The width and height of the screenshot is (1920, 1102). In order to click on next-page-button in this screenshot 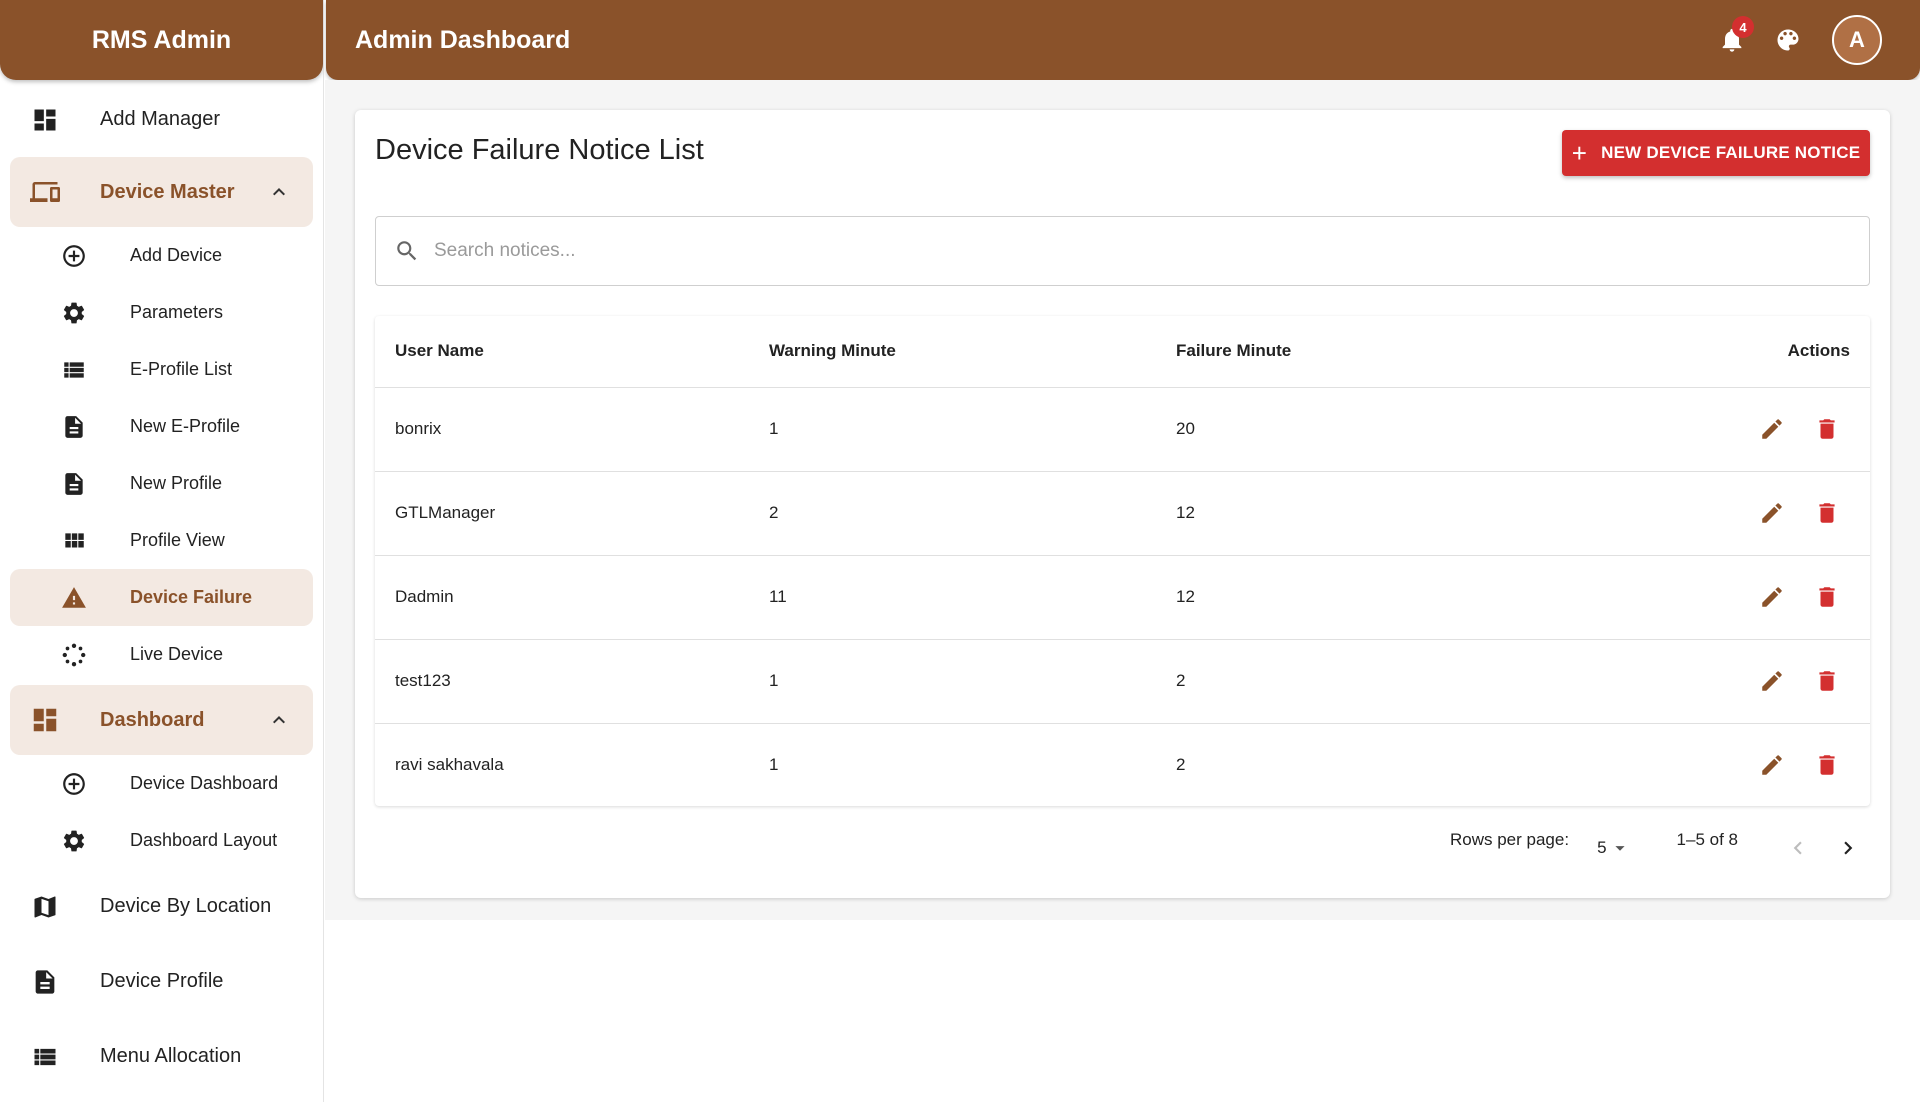, I will do `click(1848, 848)`.